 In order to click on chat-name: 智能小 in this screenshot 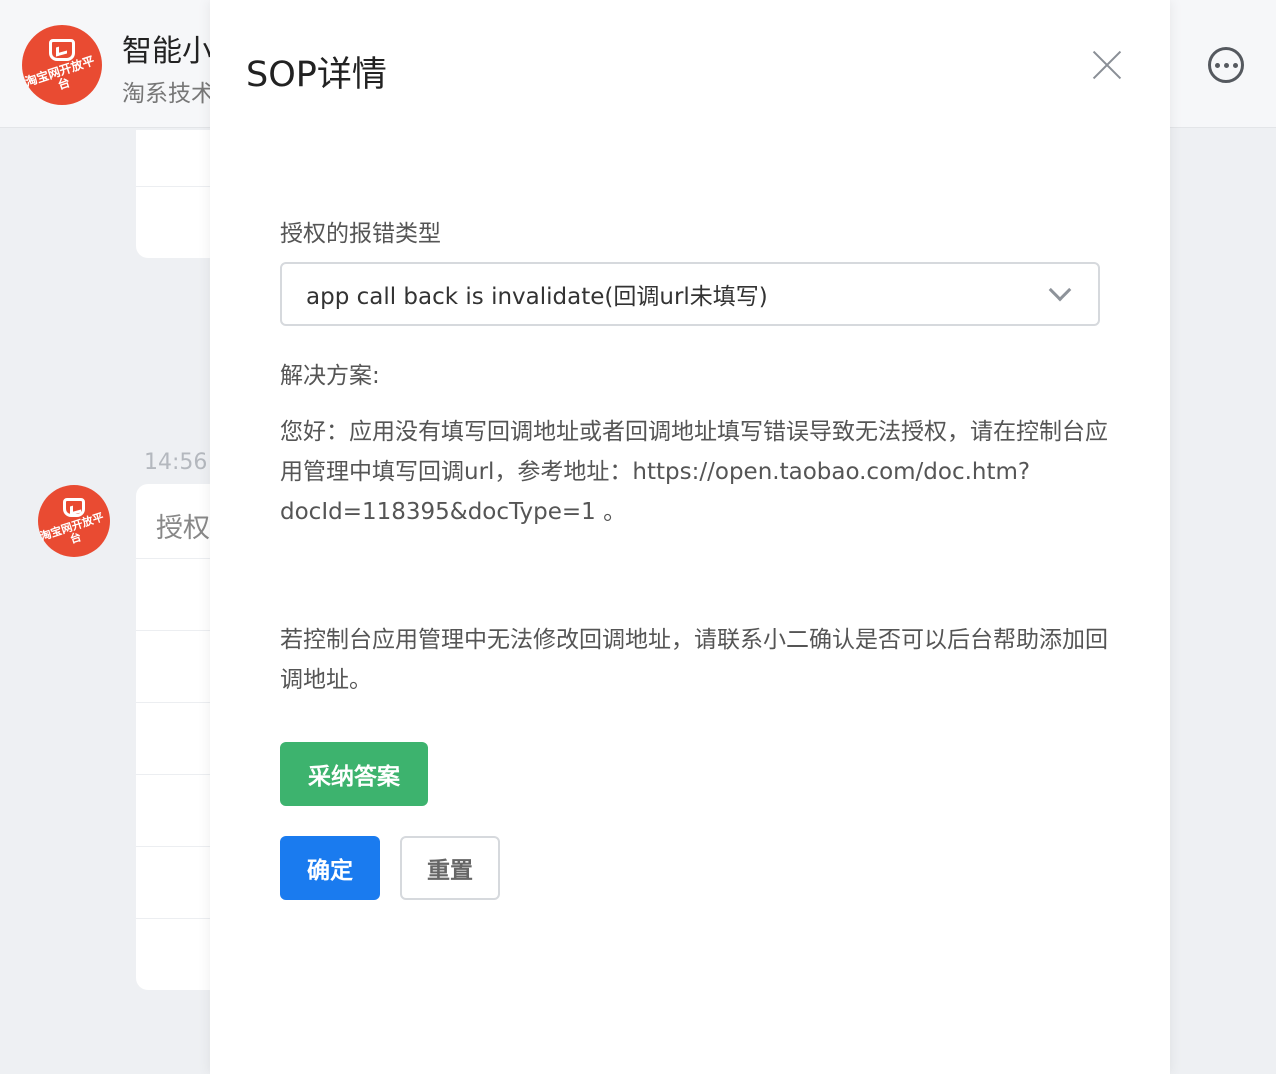, I will do `click(167, 51)`.